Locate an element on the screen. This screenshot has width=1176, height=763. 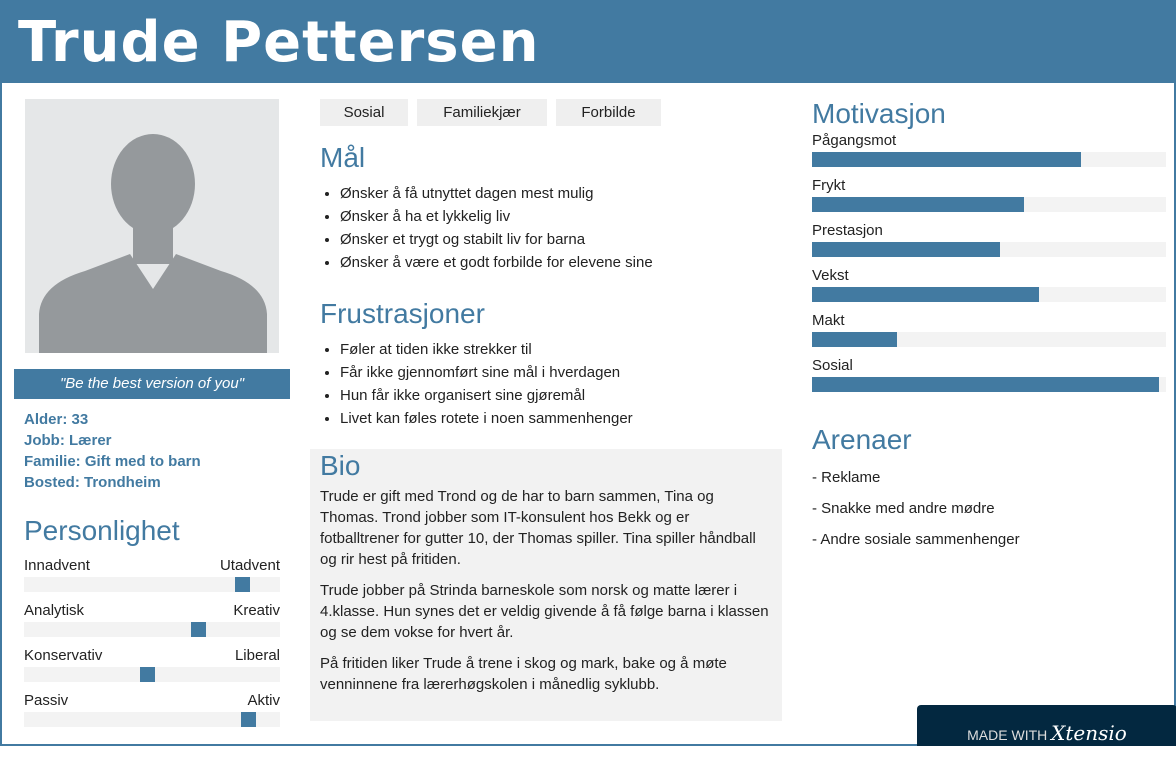
motivation-label: Pågangsmot is located at coordinates (854, 140).